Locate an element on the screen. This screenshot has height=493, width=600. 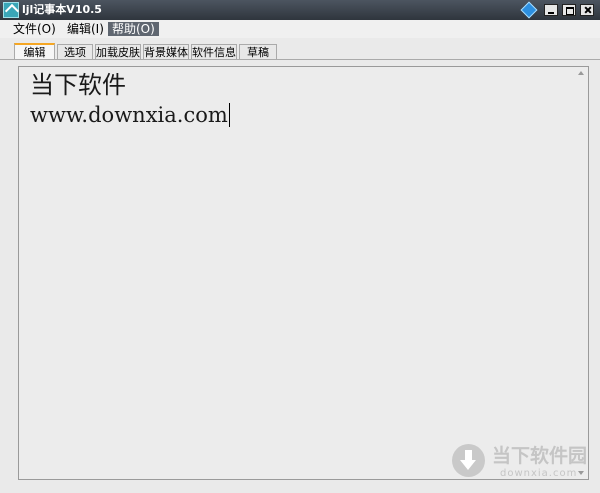
maximize-button is located at coordinates (569, 10).